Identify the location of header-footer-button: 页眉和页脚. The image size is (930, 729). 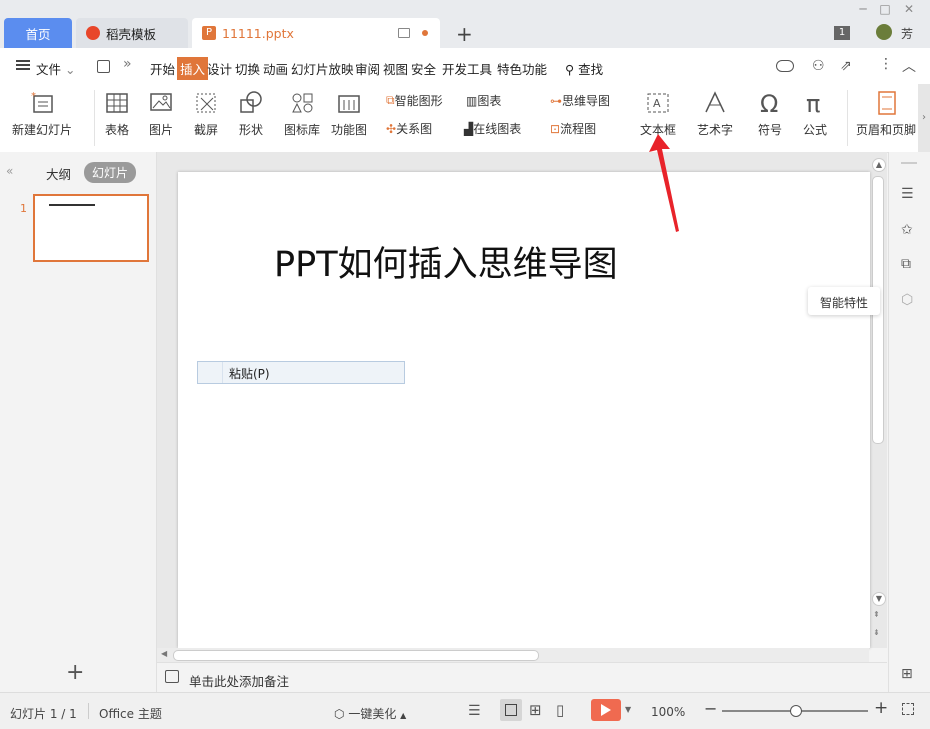
(886, 114).